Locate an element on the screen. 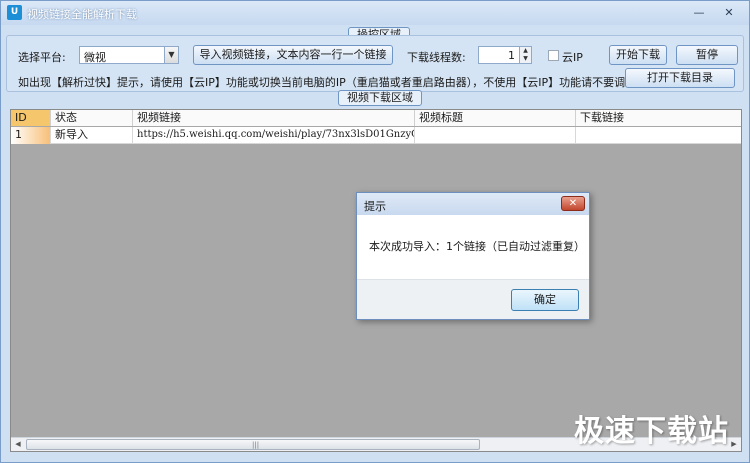 Image resolution: width=750 pixels, height=463 pixels. column-header-title: 视频标题 is located at coordinates (495, 118).